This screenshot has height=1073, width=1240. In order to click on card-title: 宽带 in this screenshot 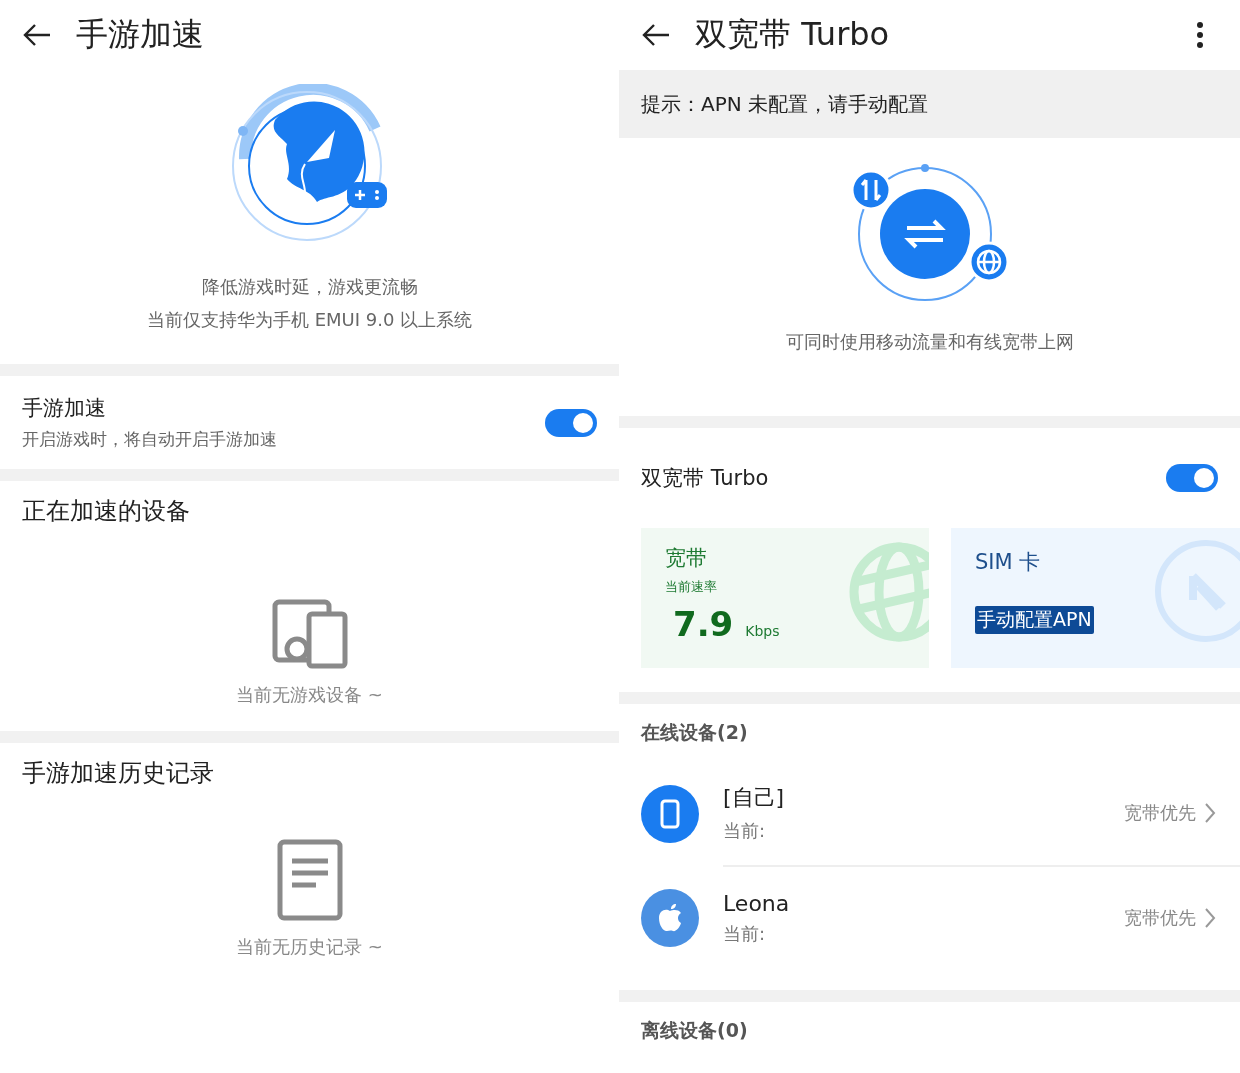, I will do `click(686, 558)`.